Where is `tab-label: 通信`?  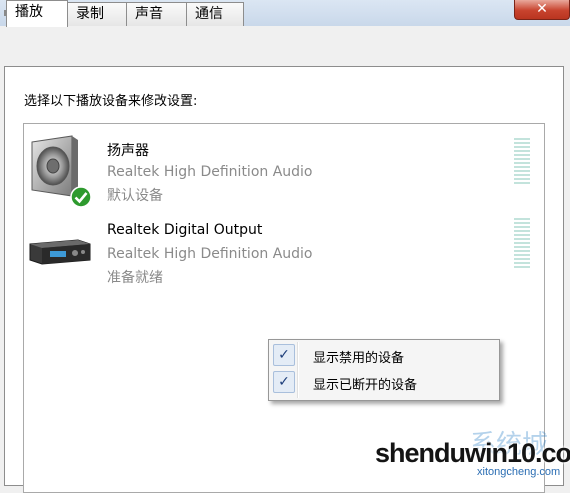
tab-label: 通信 is located at coordinates (209, 14).